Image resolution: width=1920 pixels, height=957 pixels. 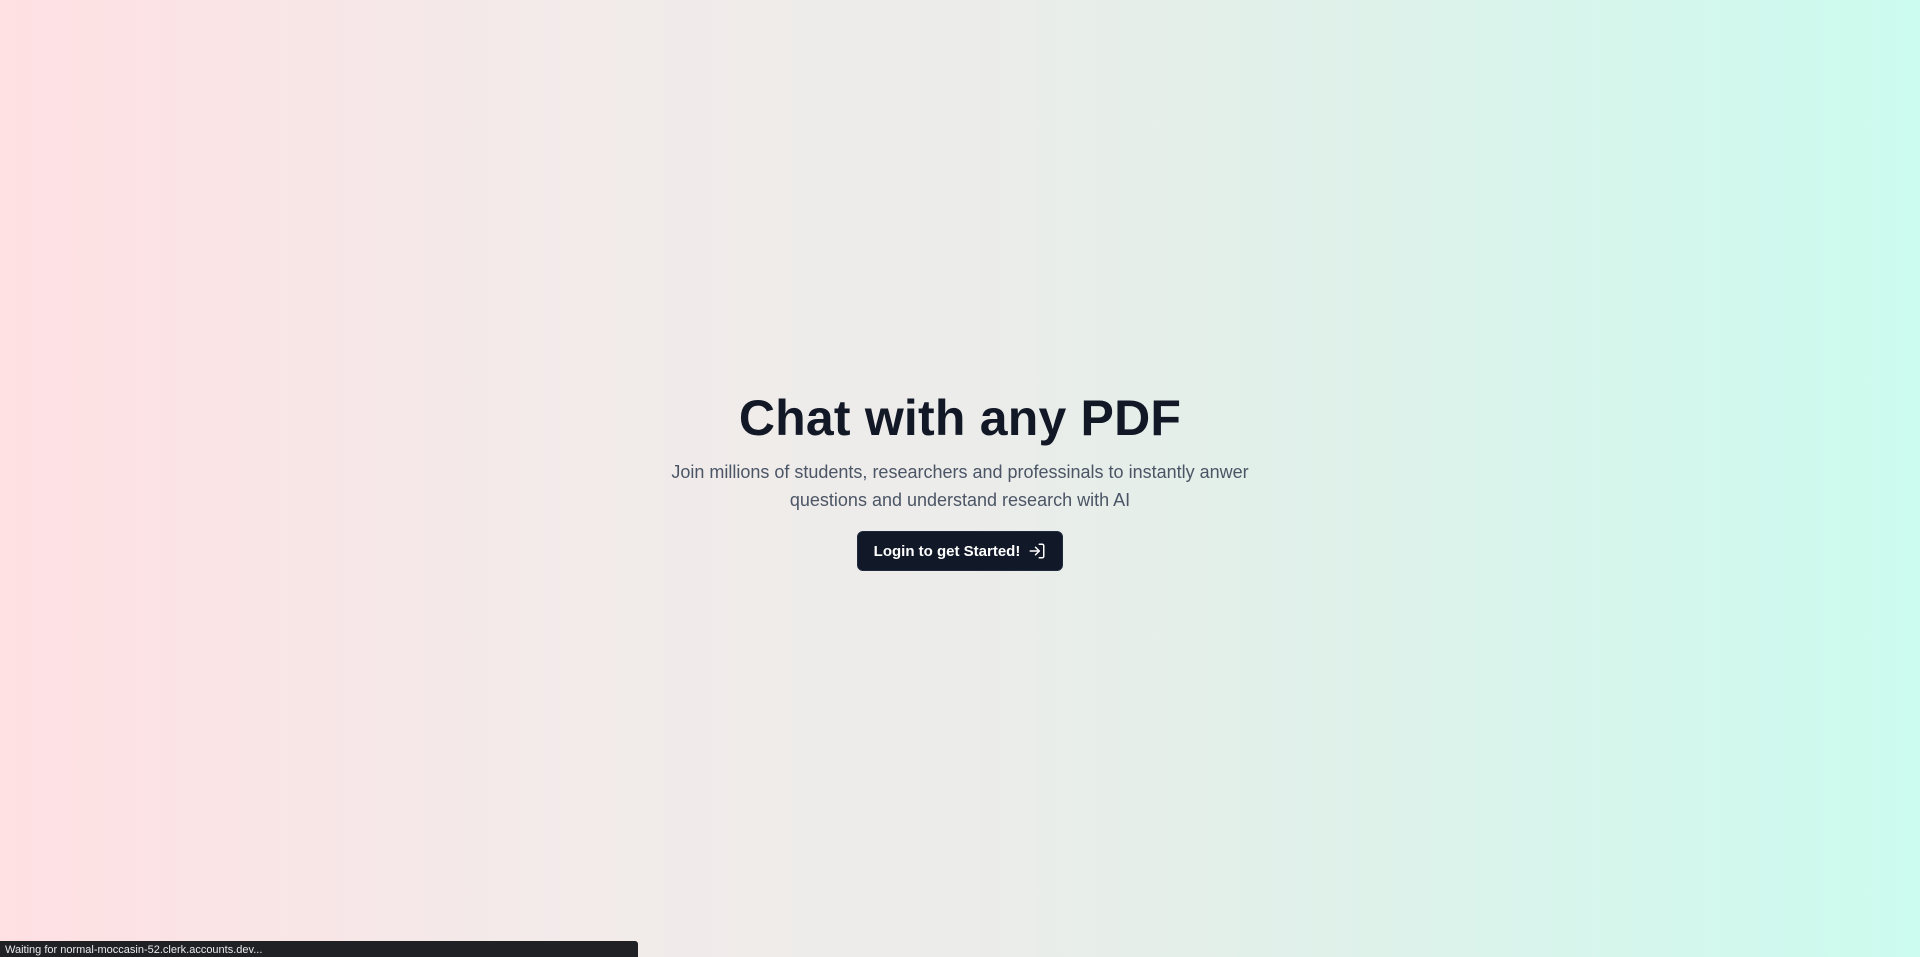 What do you see at coordinates (947, 551) in the screenshot?
I see `login-button-label: Login to get Started!` at bounding box center [947, 551].